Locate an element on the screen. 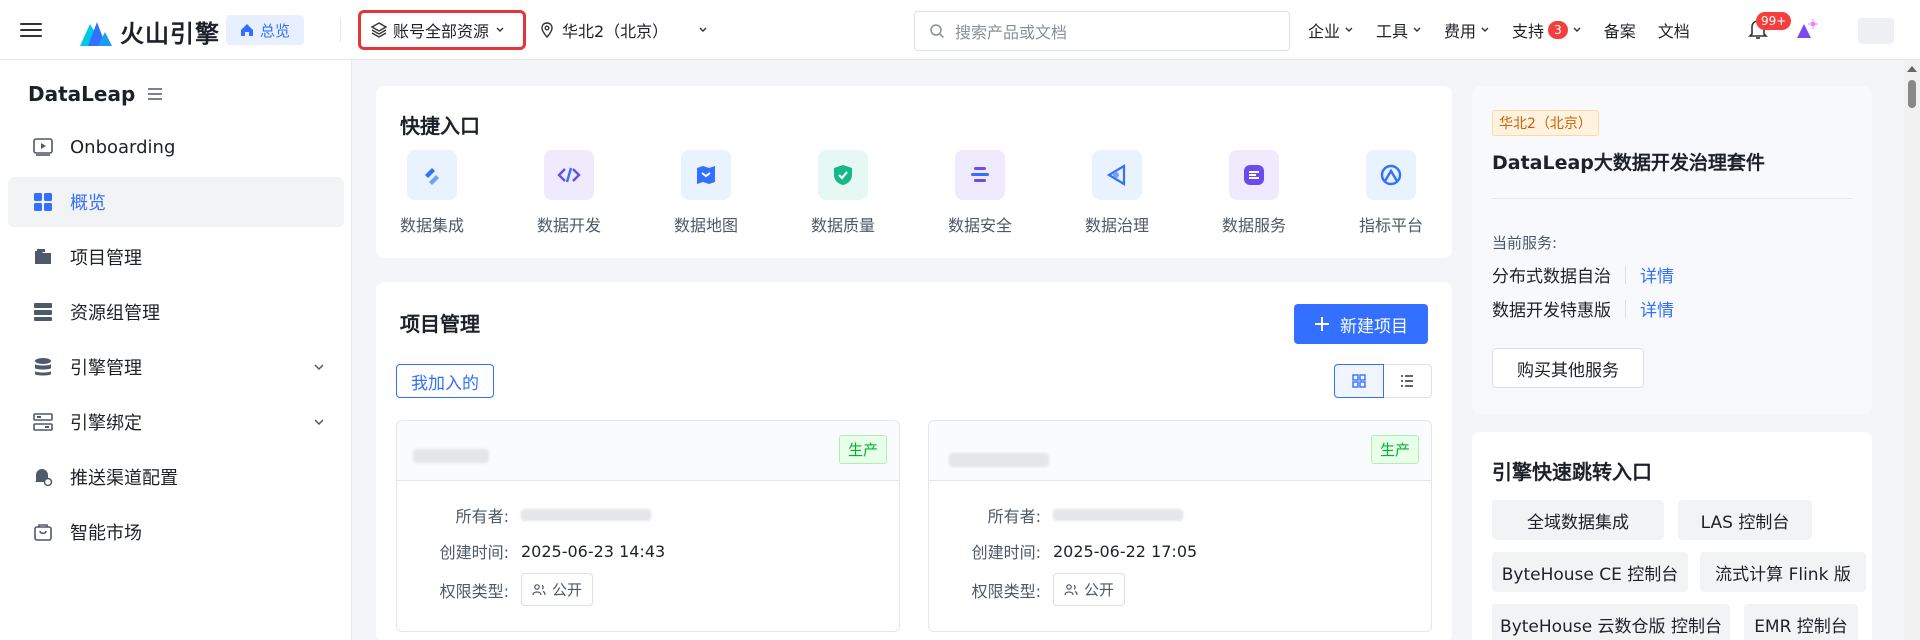 The image size is (1920, 640). metric-icon is located at coordinates (1391, 175).